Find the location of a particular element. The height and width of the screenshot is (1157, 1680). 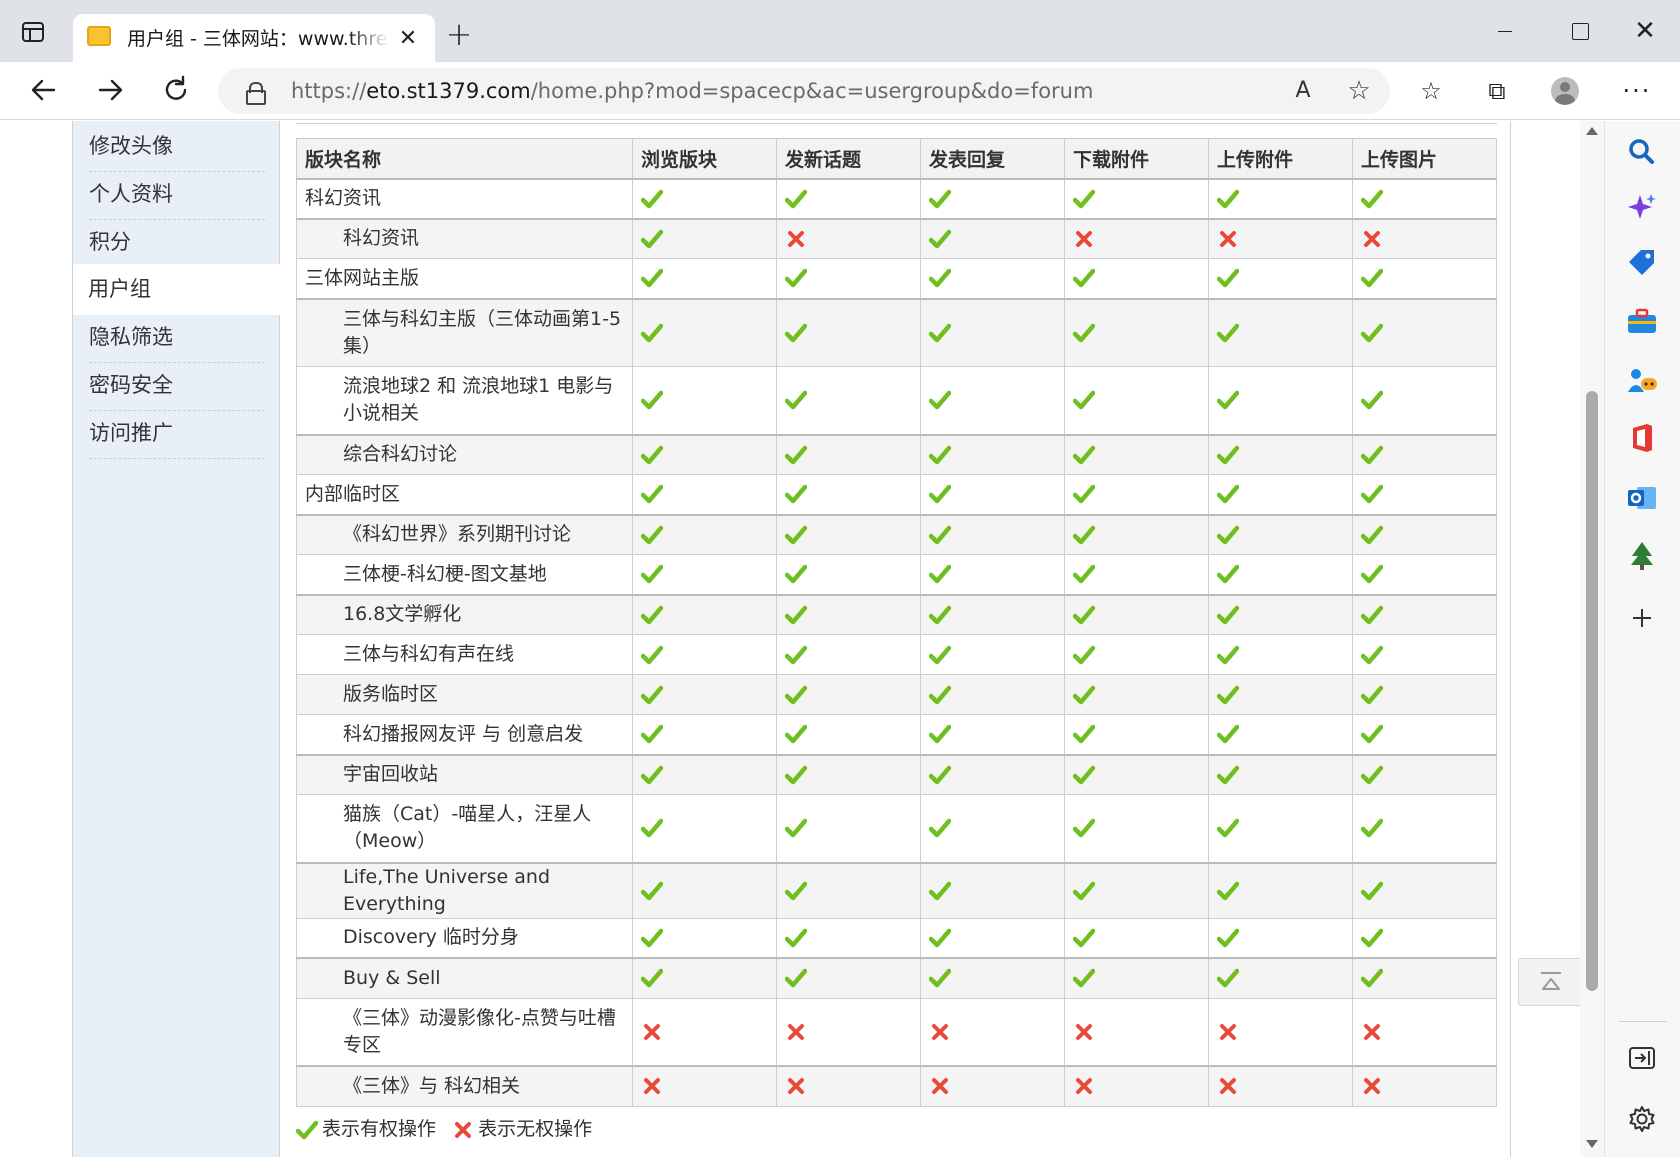

forum-name: 三体网站主版 is located at coordinates (464, 278).